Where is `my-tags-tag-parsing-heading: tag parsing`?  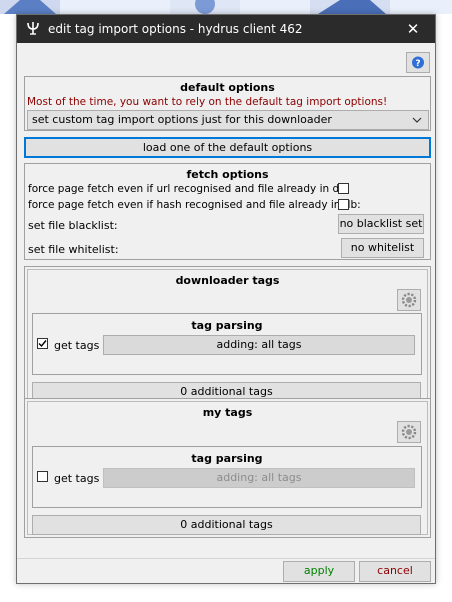 my-tags-tag-parsing-heading: tag parsing is located at coordinates (227, 458).